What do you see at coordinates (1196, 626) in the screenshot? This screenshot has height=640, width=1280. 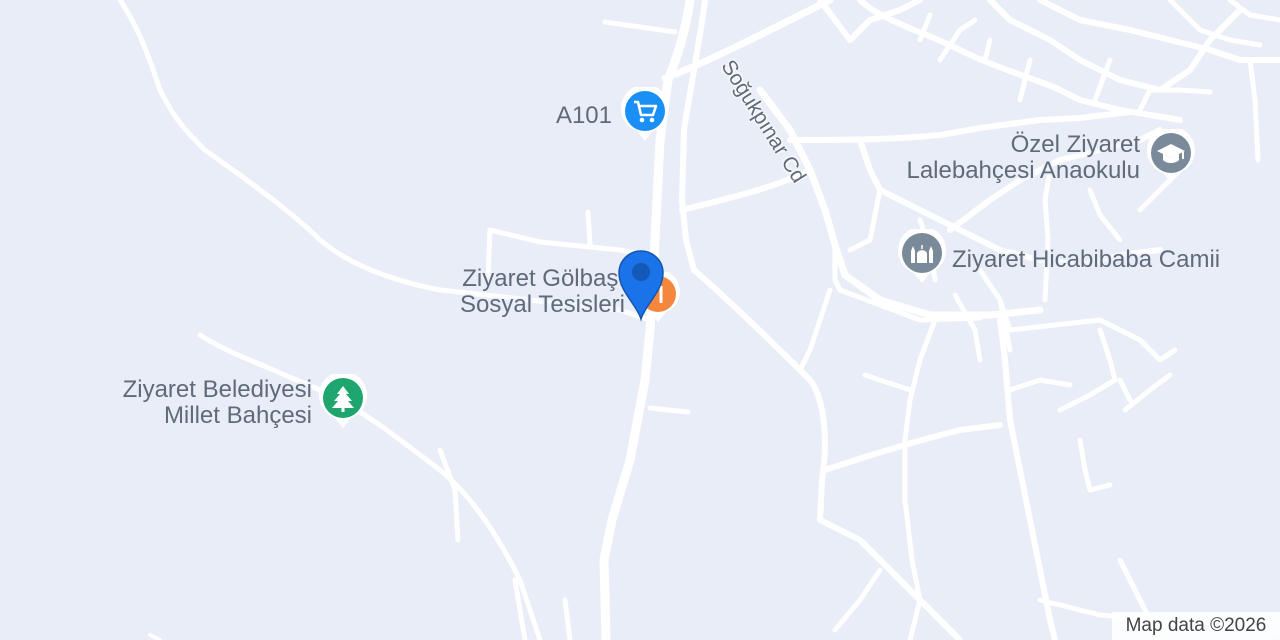 I see `map-attribution: Map data ©2026` at bounding box center [1196, 626].